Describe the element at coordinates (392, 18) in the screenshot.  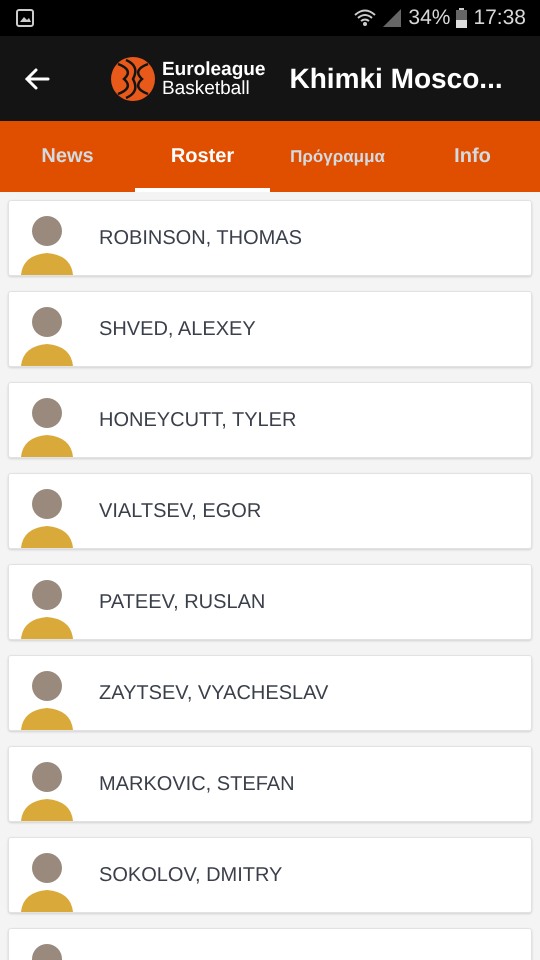
I see `signal-icon` at that location.